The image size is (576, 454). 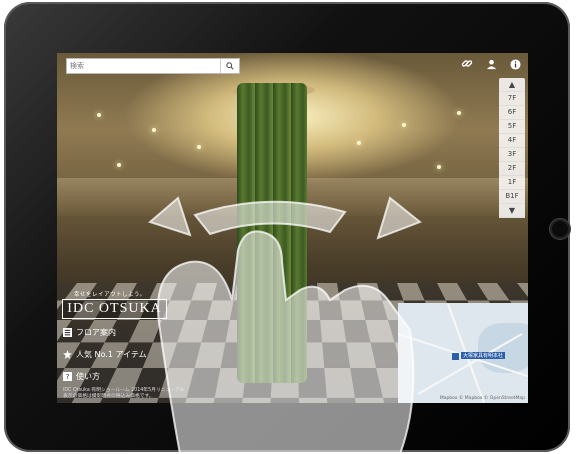 What do you see at coordinates (111, 354) in the screenshot?
I see `menu-item-label: 人気 No.1 アイテム` at bounding box center [111, 354].